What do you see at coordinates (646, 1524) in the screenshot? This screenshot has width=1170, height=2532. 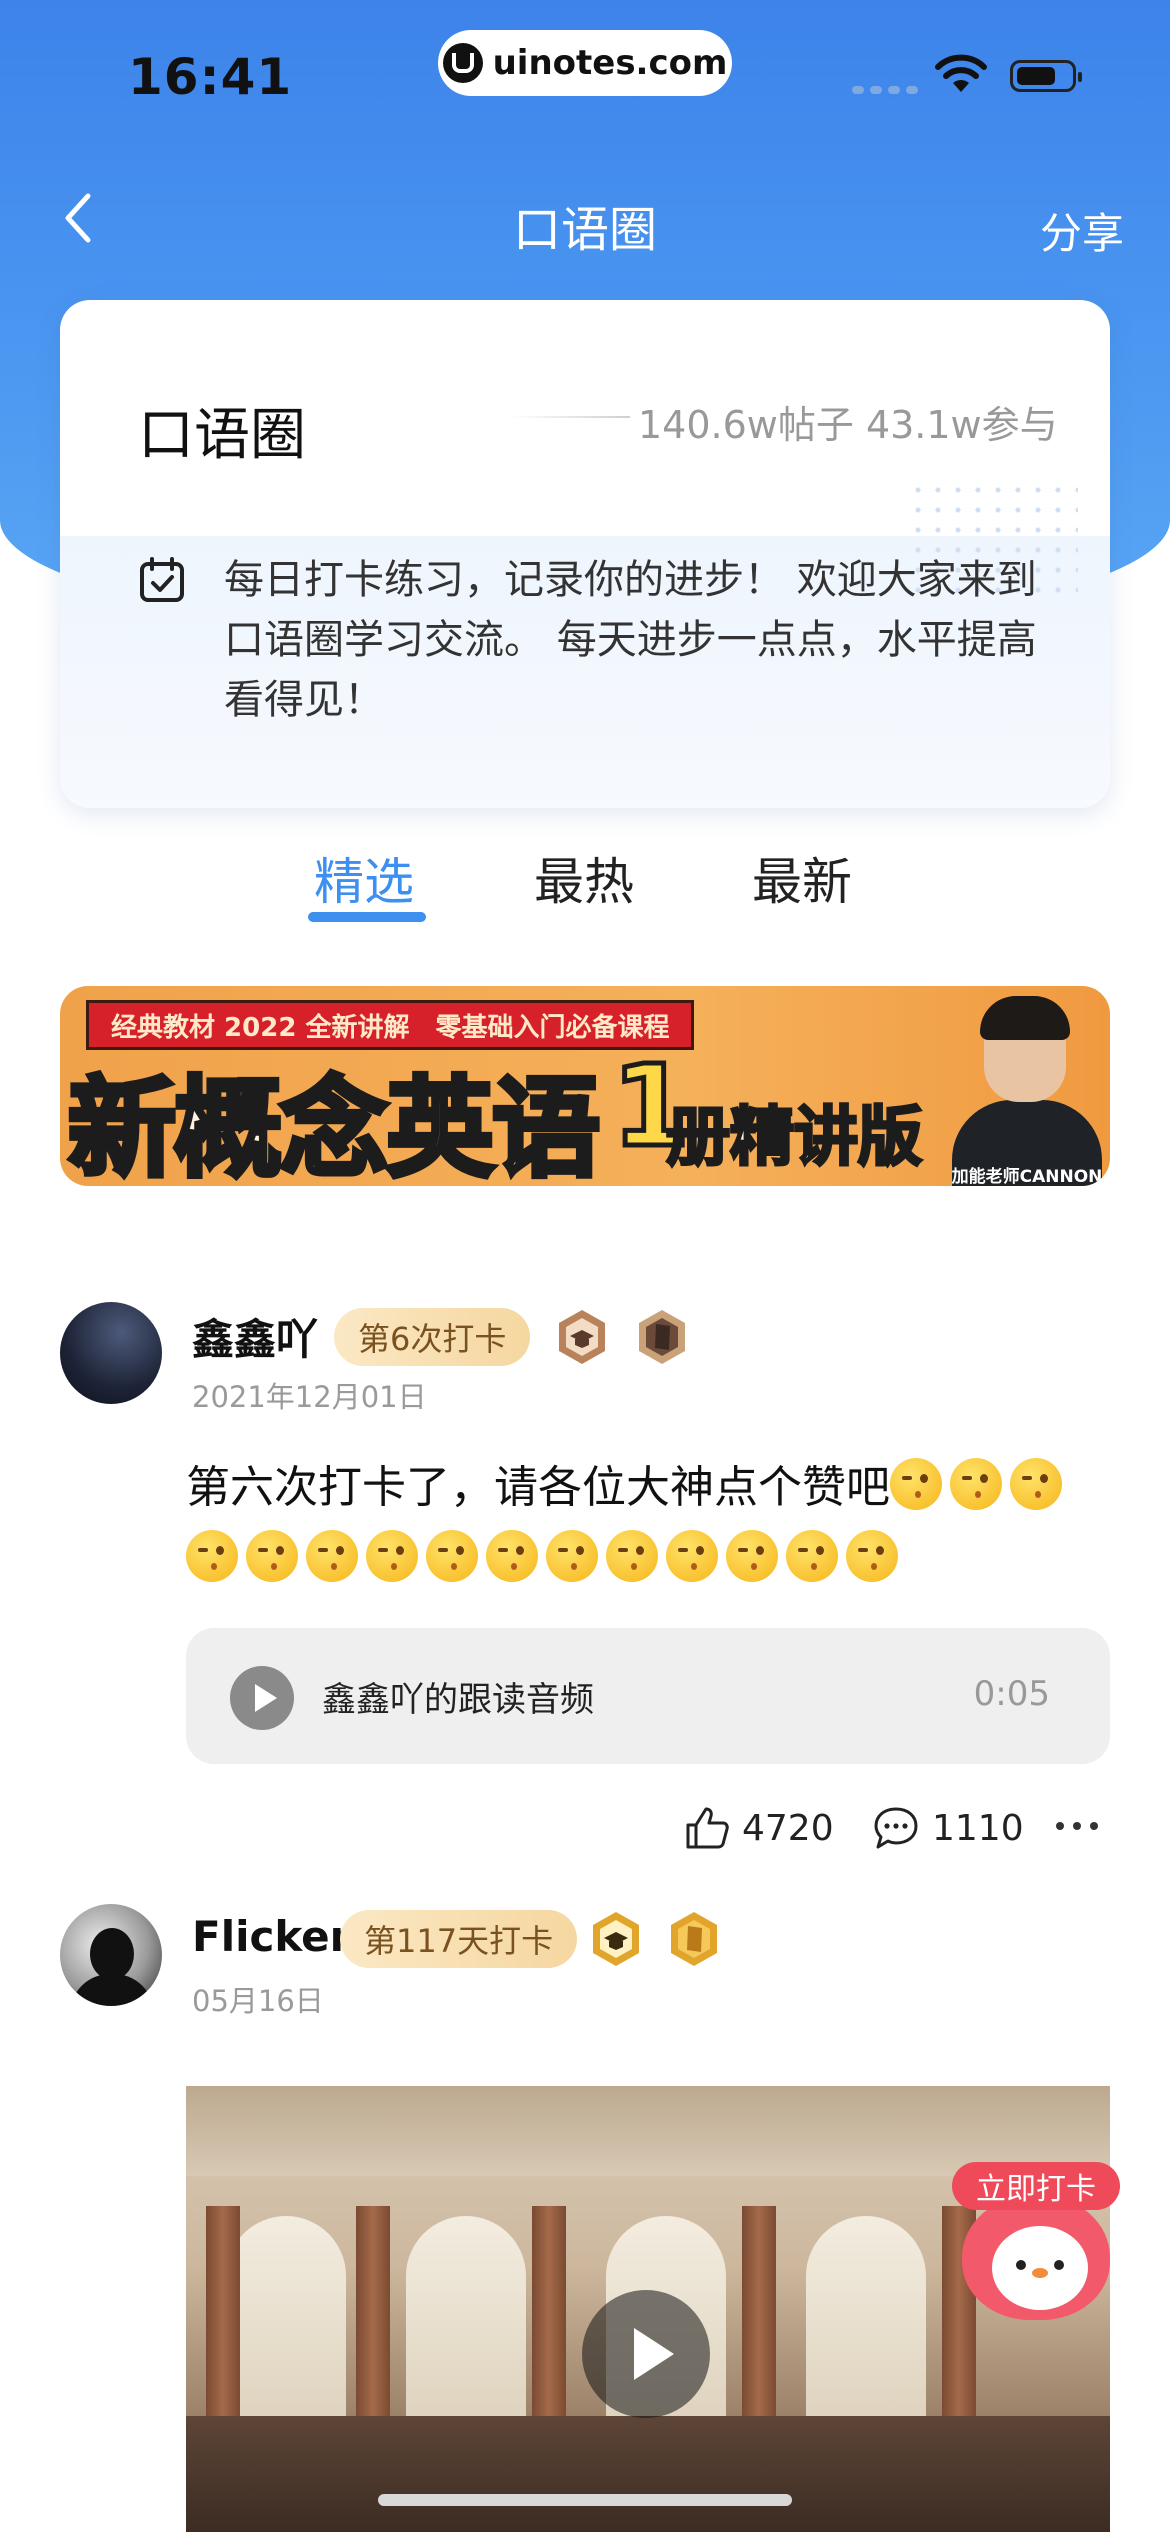 I see `post-text: 第六次打卡了，请各位大神点个赞吧` at bounding box center [646, 1524].